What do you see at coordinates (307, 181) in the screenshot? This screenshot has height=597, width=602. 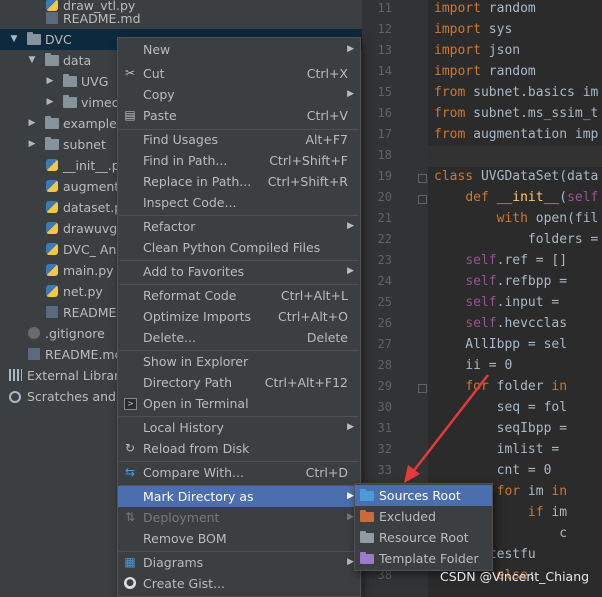 I see `menu-item-shortcut: Ctrl+Shift+R` at bounding box center [307, 181].